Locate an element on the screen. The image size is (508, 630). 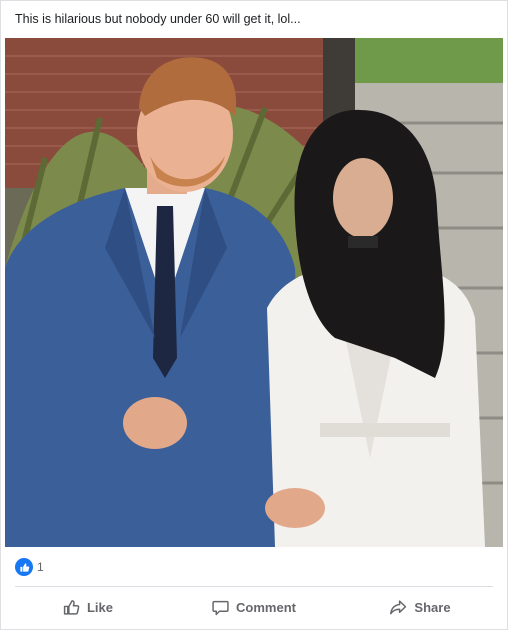
like-icon is located at coordinates (24, 567).